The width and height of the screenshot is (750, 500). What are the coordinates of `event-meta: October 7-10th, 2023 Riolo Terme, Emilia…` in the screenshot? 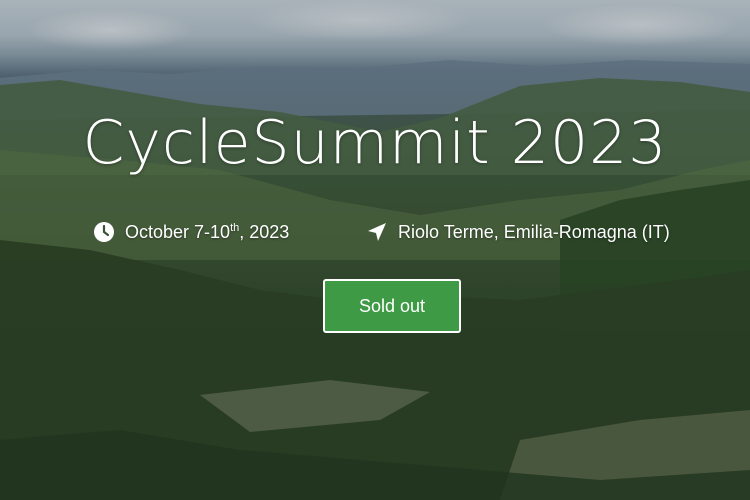 It's located at (375, 234).